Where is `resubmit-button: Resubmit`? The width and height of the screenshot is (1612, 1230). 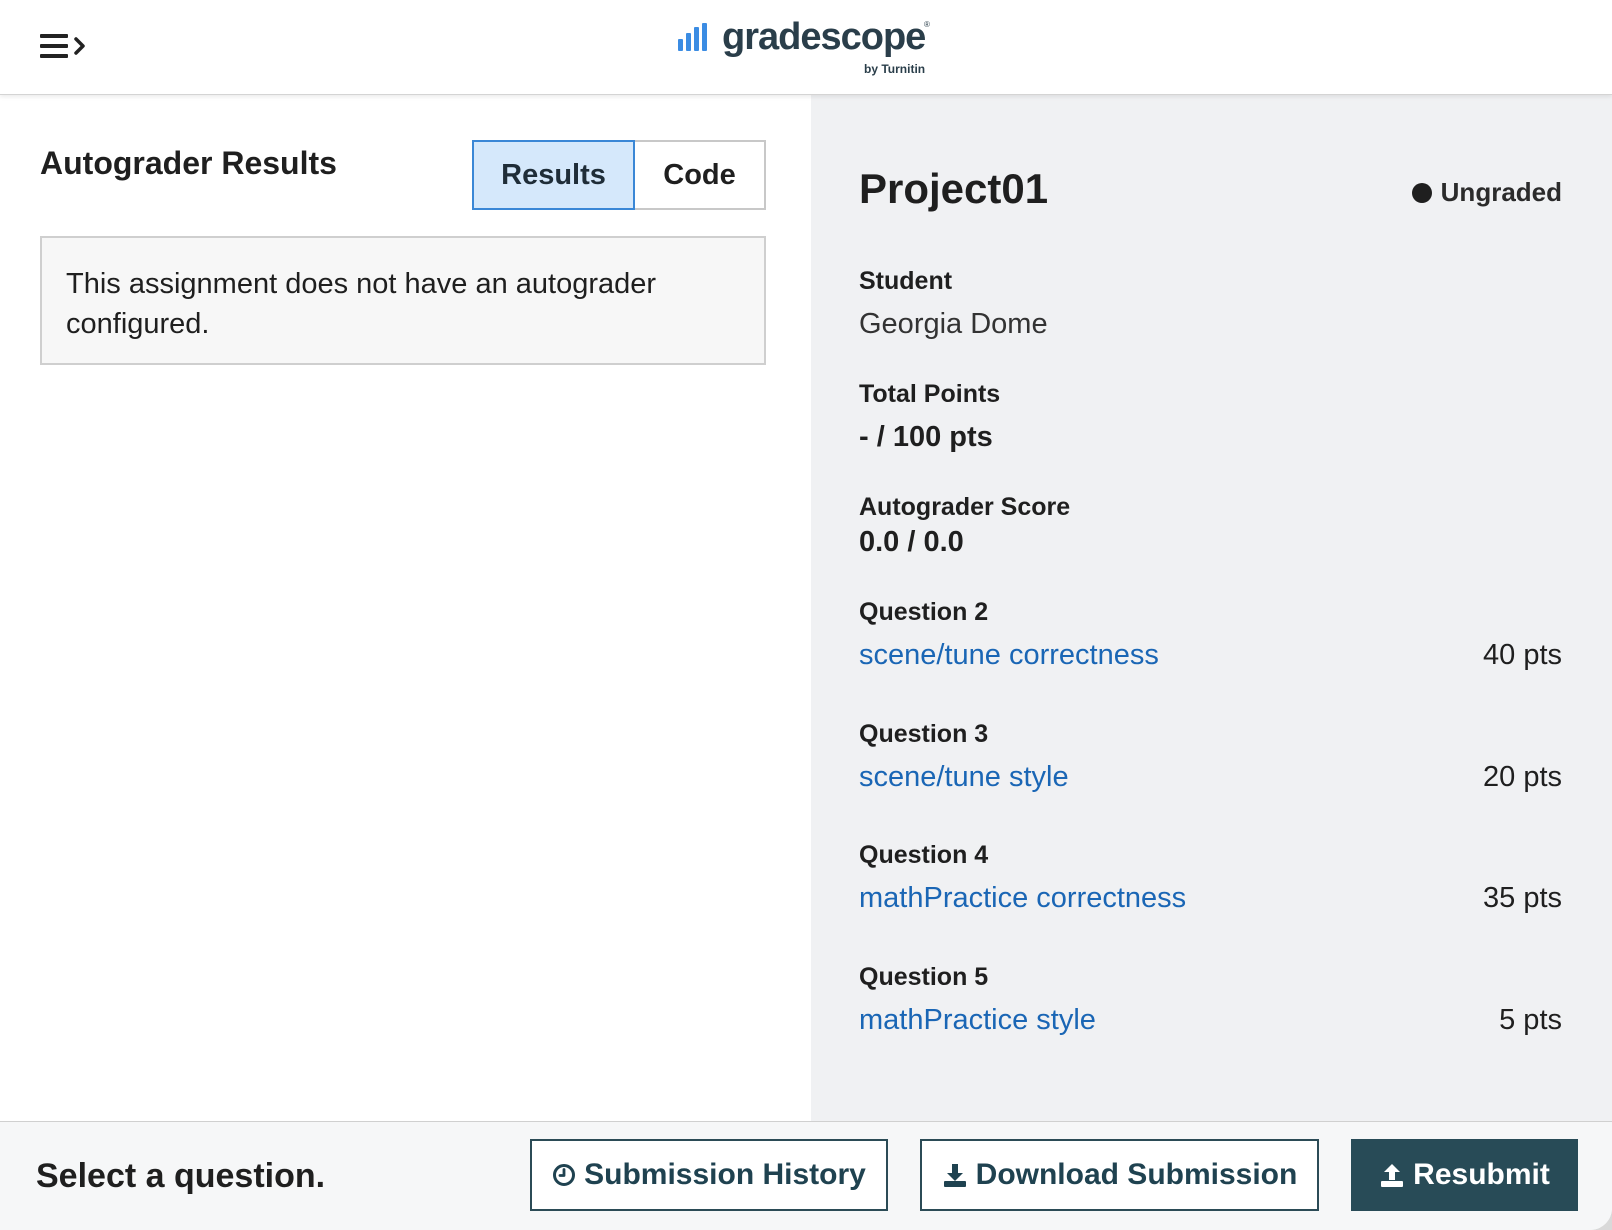
resubmit-button: Resubmit is located at coordinates (1464, 1175).